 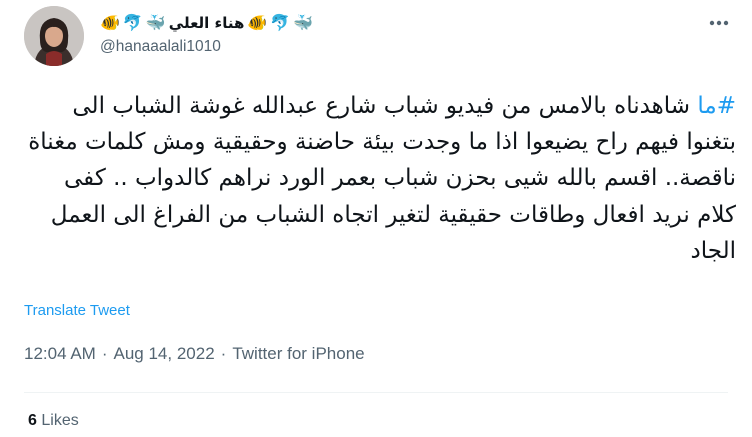 I want to click on avatar, so click(x=54, y=36).